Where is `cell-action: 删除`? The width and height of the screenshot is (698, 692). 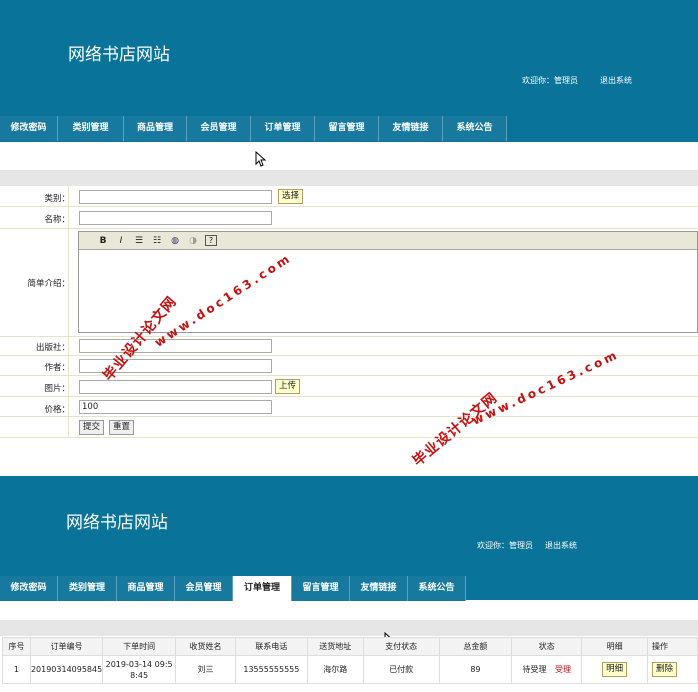
cell-action: 删除 is located at coordinates (672, 669).